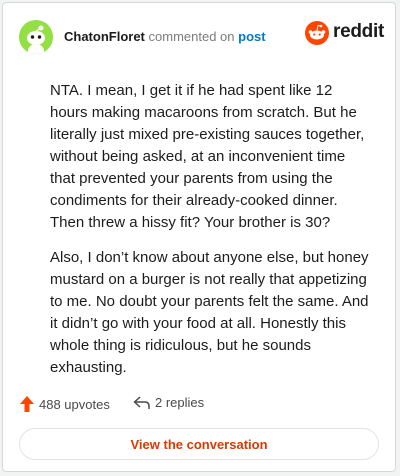 The height and width of the screenshot is (476, 400). What do you see at coordinates (180, 402) in the screenshot?
I see `reply-count: 2 replies` at bounding box center [180, 402].